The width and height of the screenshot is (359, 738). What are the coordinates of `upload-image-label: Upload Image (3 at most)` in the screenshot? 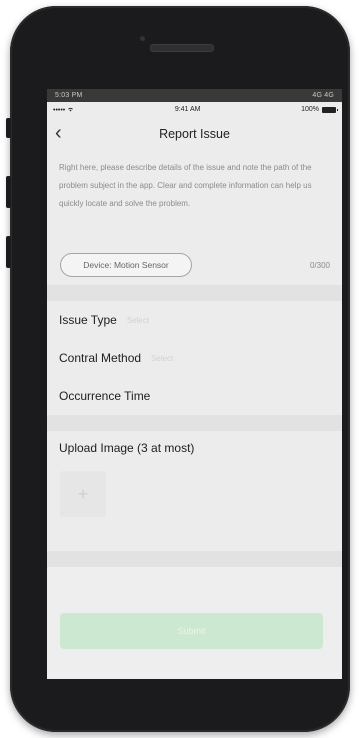 It's located at (127, 448).